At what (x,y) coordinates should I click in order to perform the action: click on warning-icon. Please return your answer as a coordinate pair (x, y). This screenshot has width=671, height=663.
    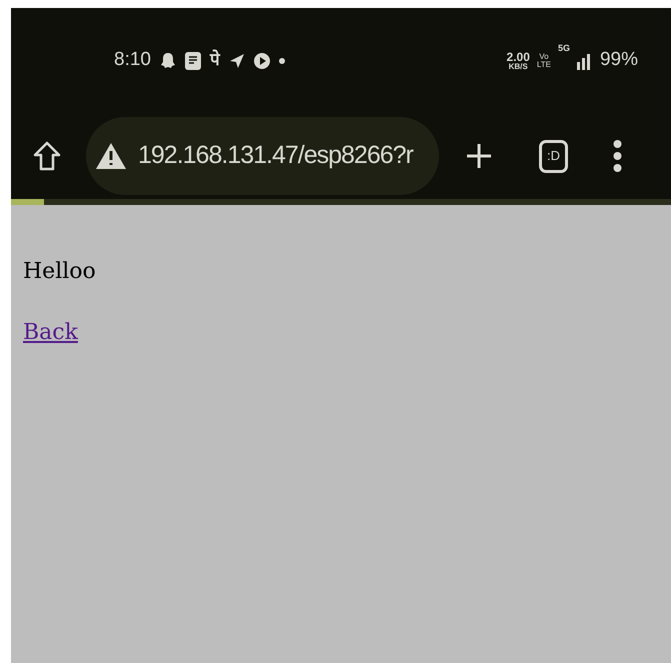
    Looking at the image, I should click on (111, 156).